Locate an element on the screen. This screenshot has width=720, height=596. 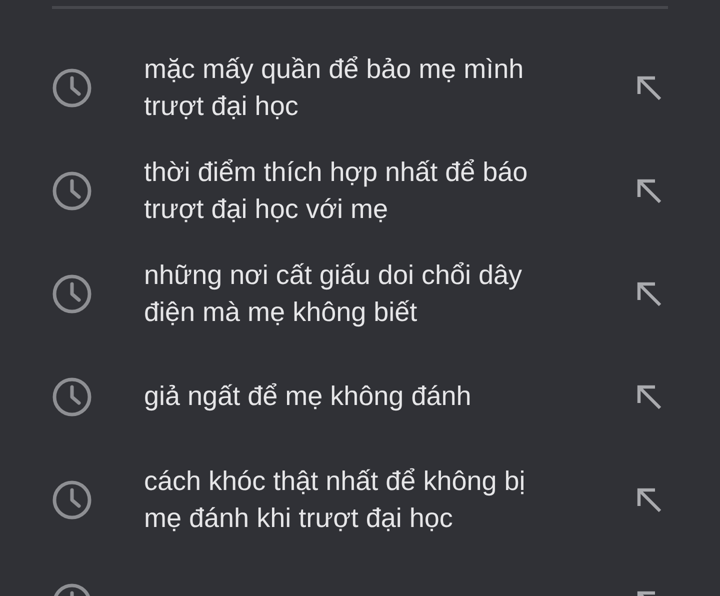
suggestion-text: cách khóc thật nhất để không bị mẹ đánh khi trượt đại học is located at coordinates (390, 499).